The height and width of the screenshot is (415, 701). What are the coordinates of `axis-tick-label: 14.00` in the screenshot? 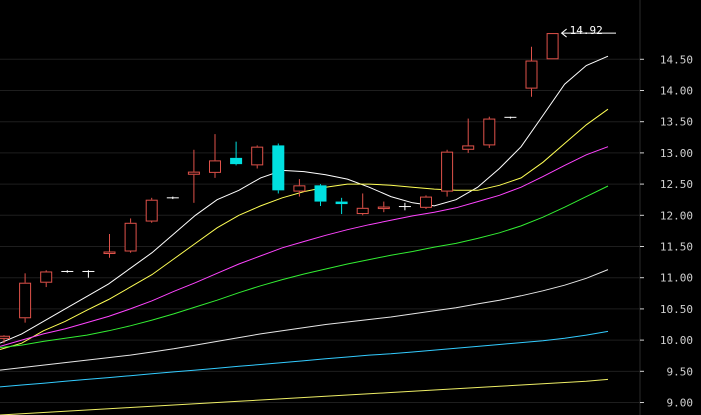 It's located at (676, 90).